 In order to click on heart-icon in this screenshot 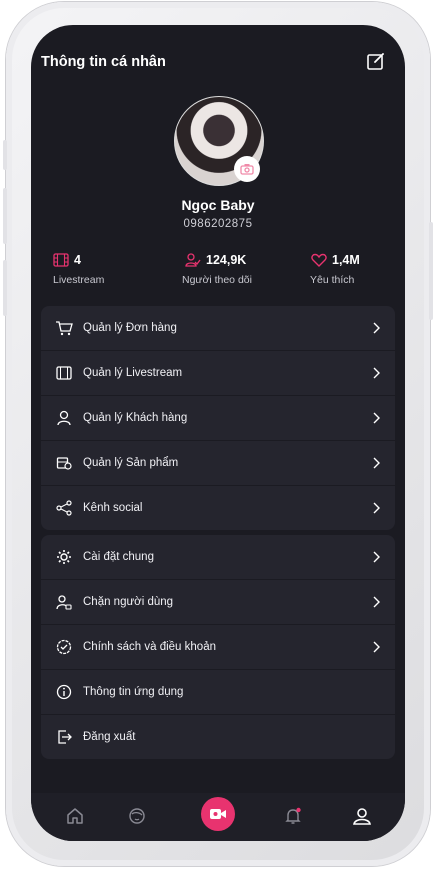, I will do `click(319, 260)`.